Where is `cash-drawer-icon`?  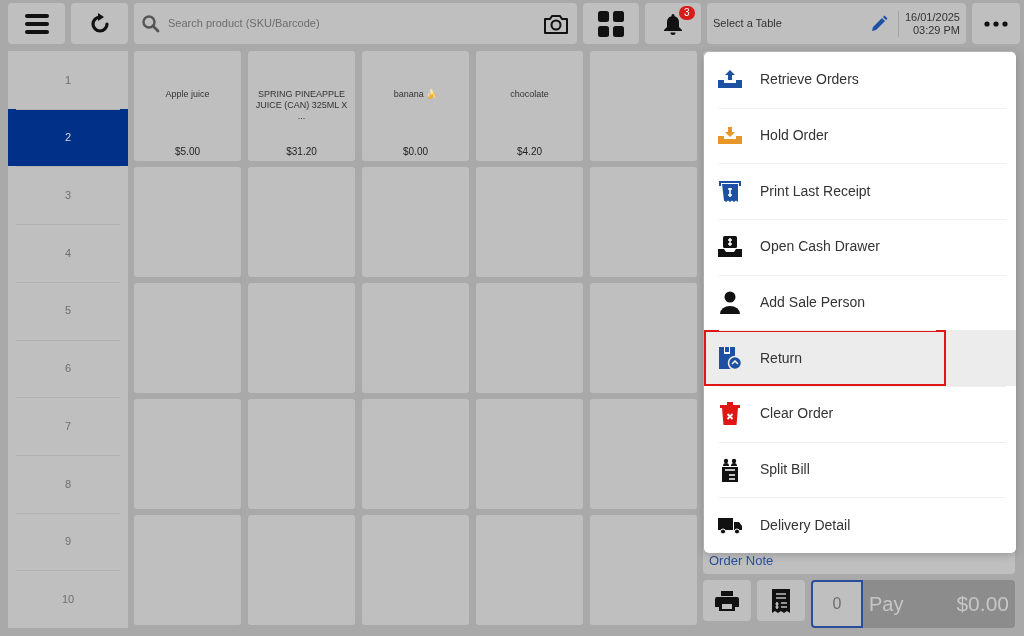 cash-drawer-icon is located at coordinates (730, 246).